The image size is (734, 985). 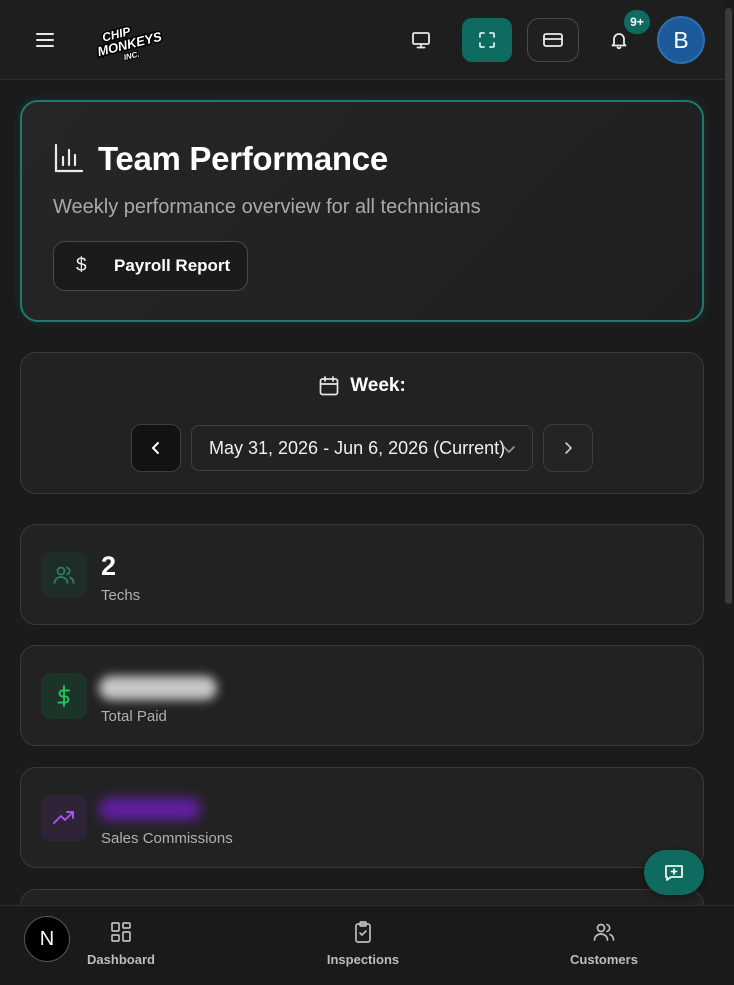 I want to click on total-paid-label: Total Paid, so click(x=134, y=716).